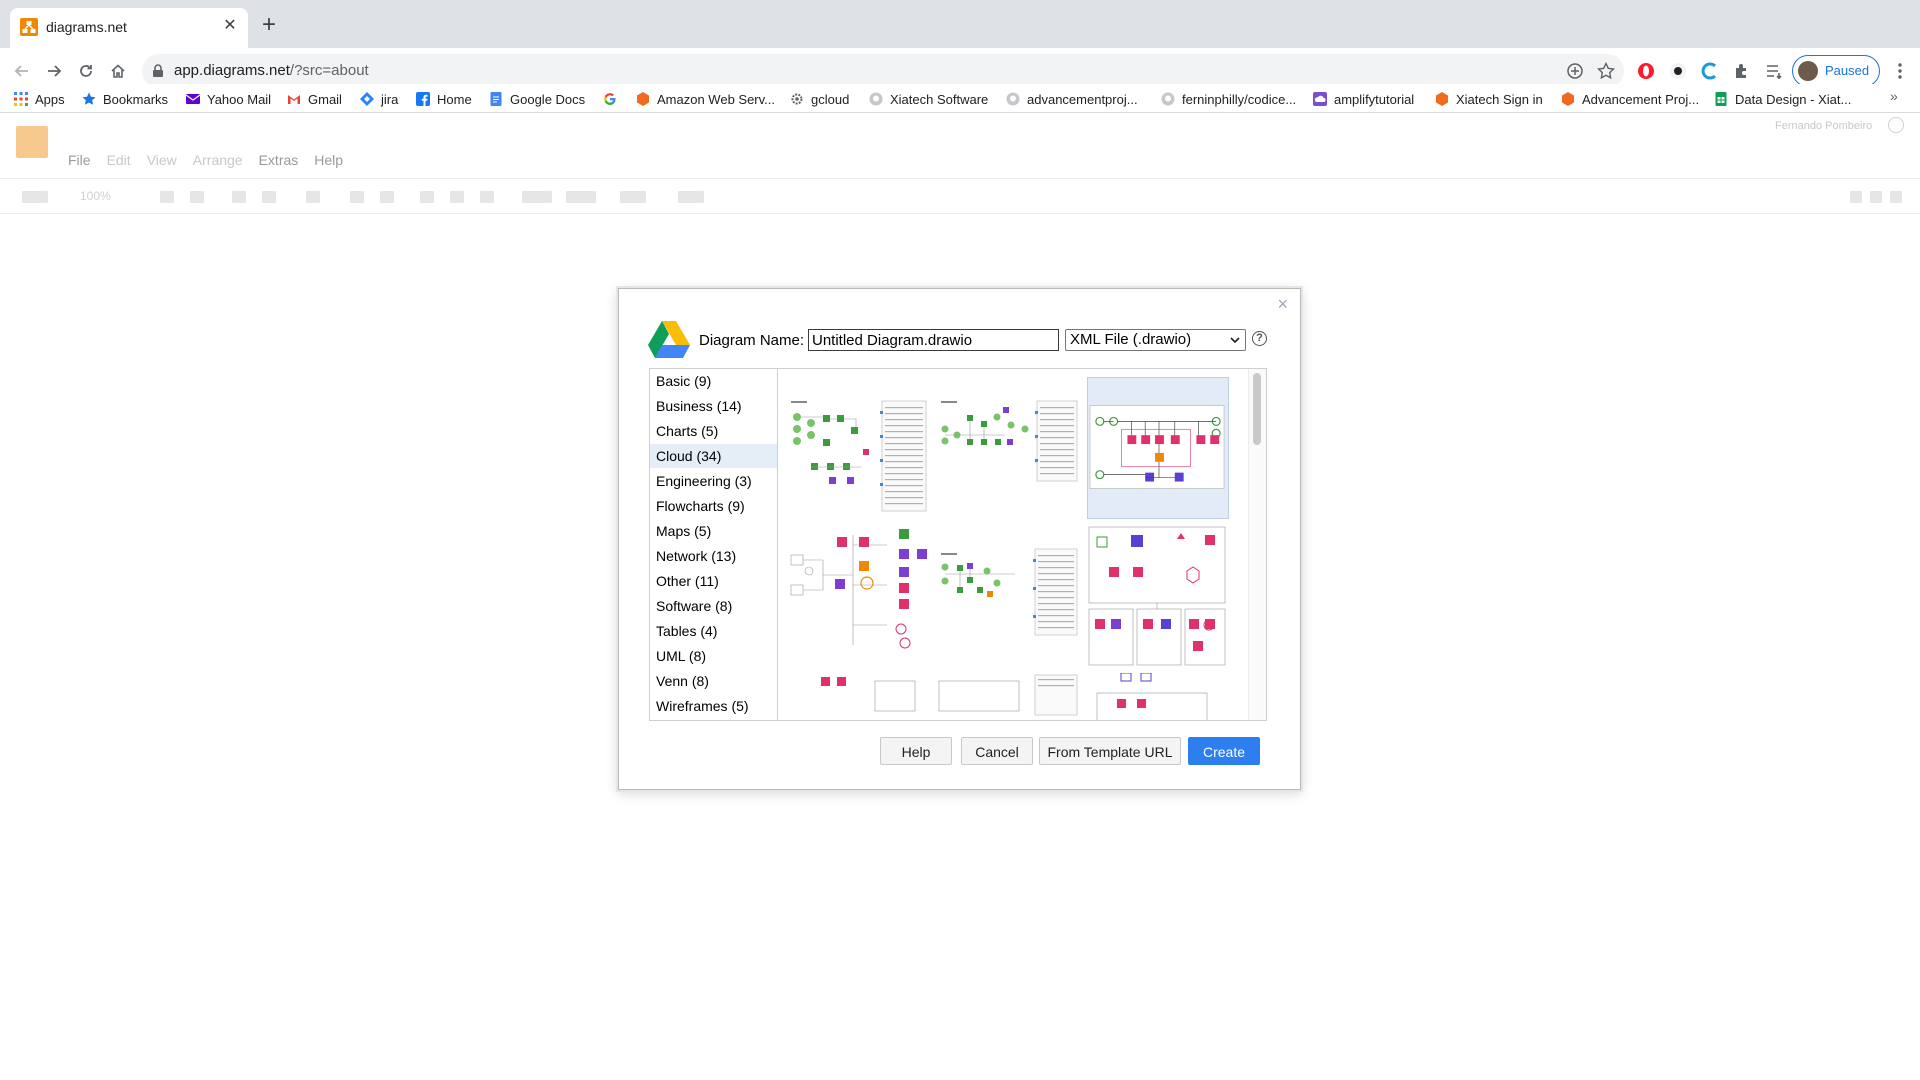  Describe the element at coordinates (713, 506) in the screenshot. I see `category-flowcharts: Flowcharts (9)` at that location.